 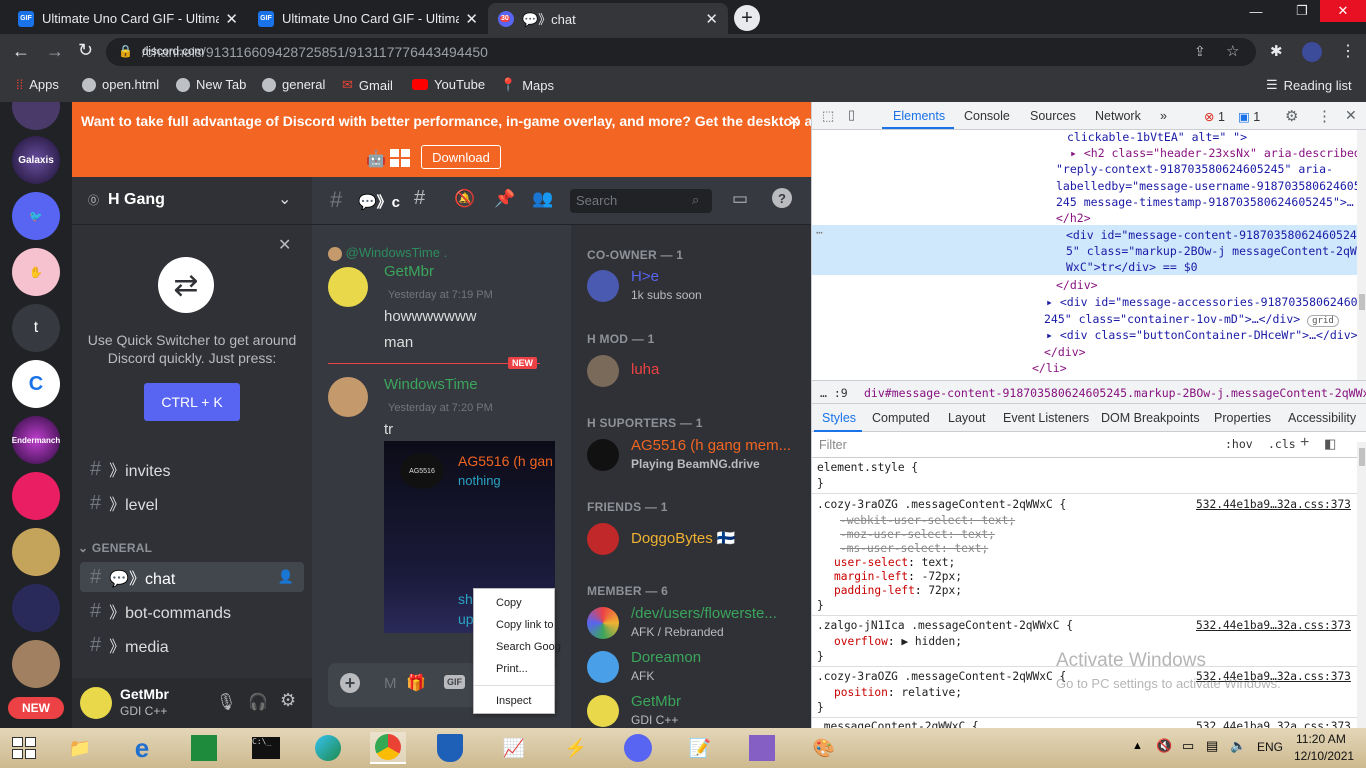 I want to click on browser-tab-2: GIF Ultimate Uno Card GIF - Ultimate ✕, so click(x=368, y=18).